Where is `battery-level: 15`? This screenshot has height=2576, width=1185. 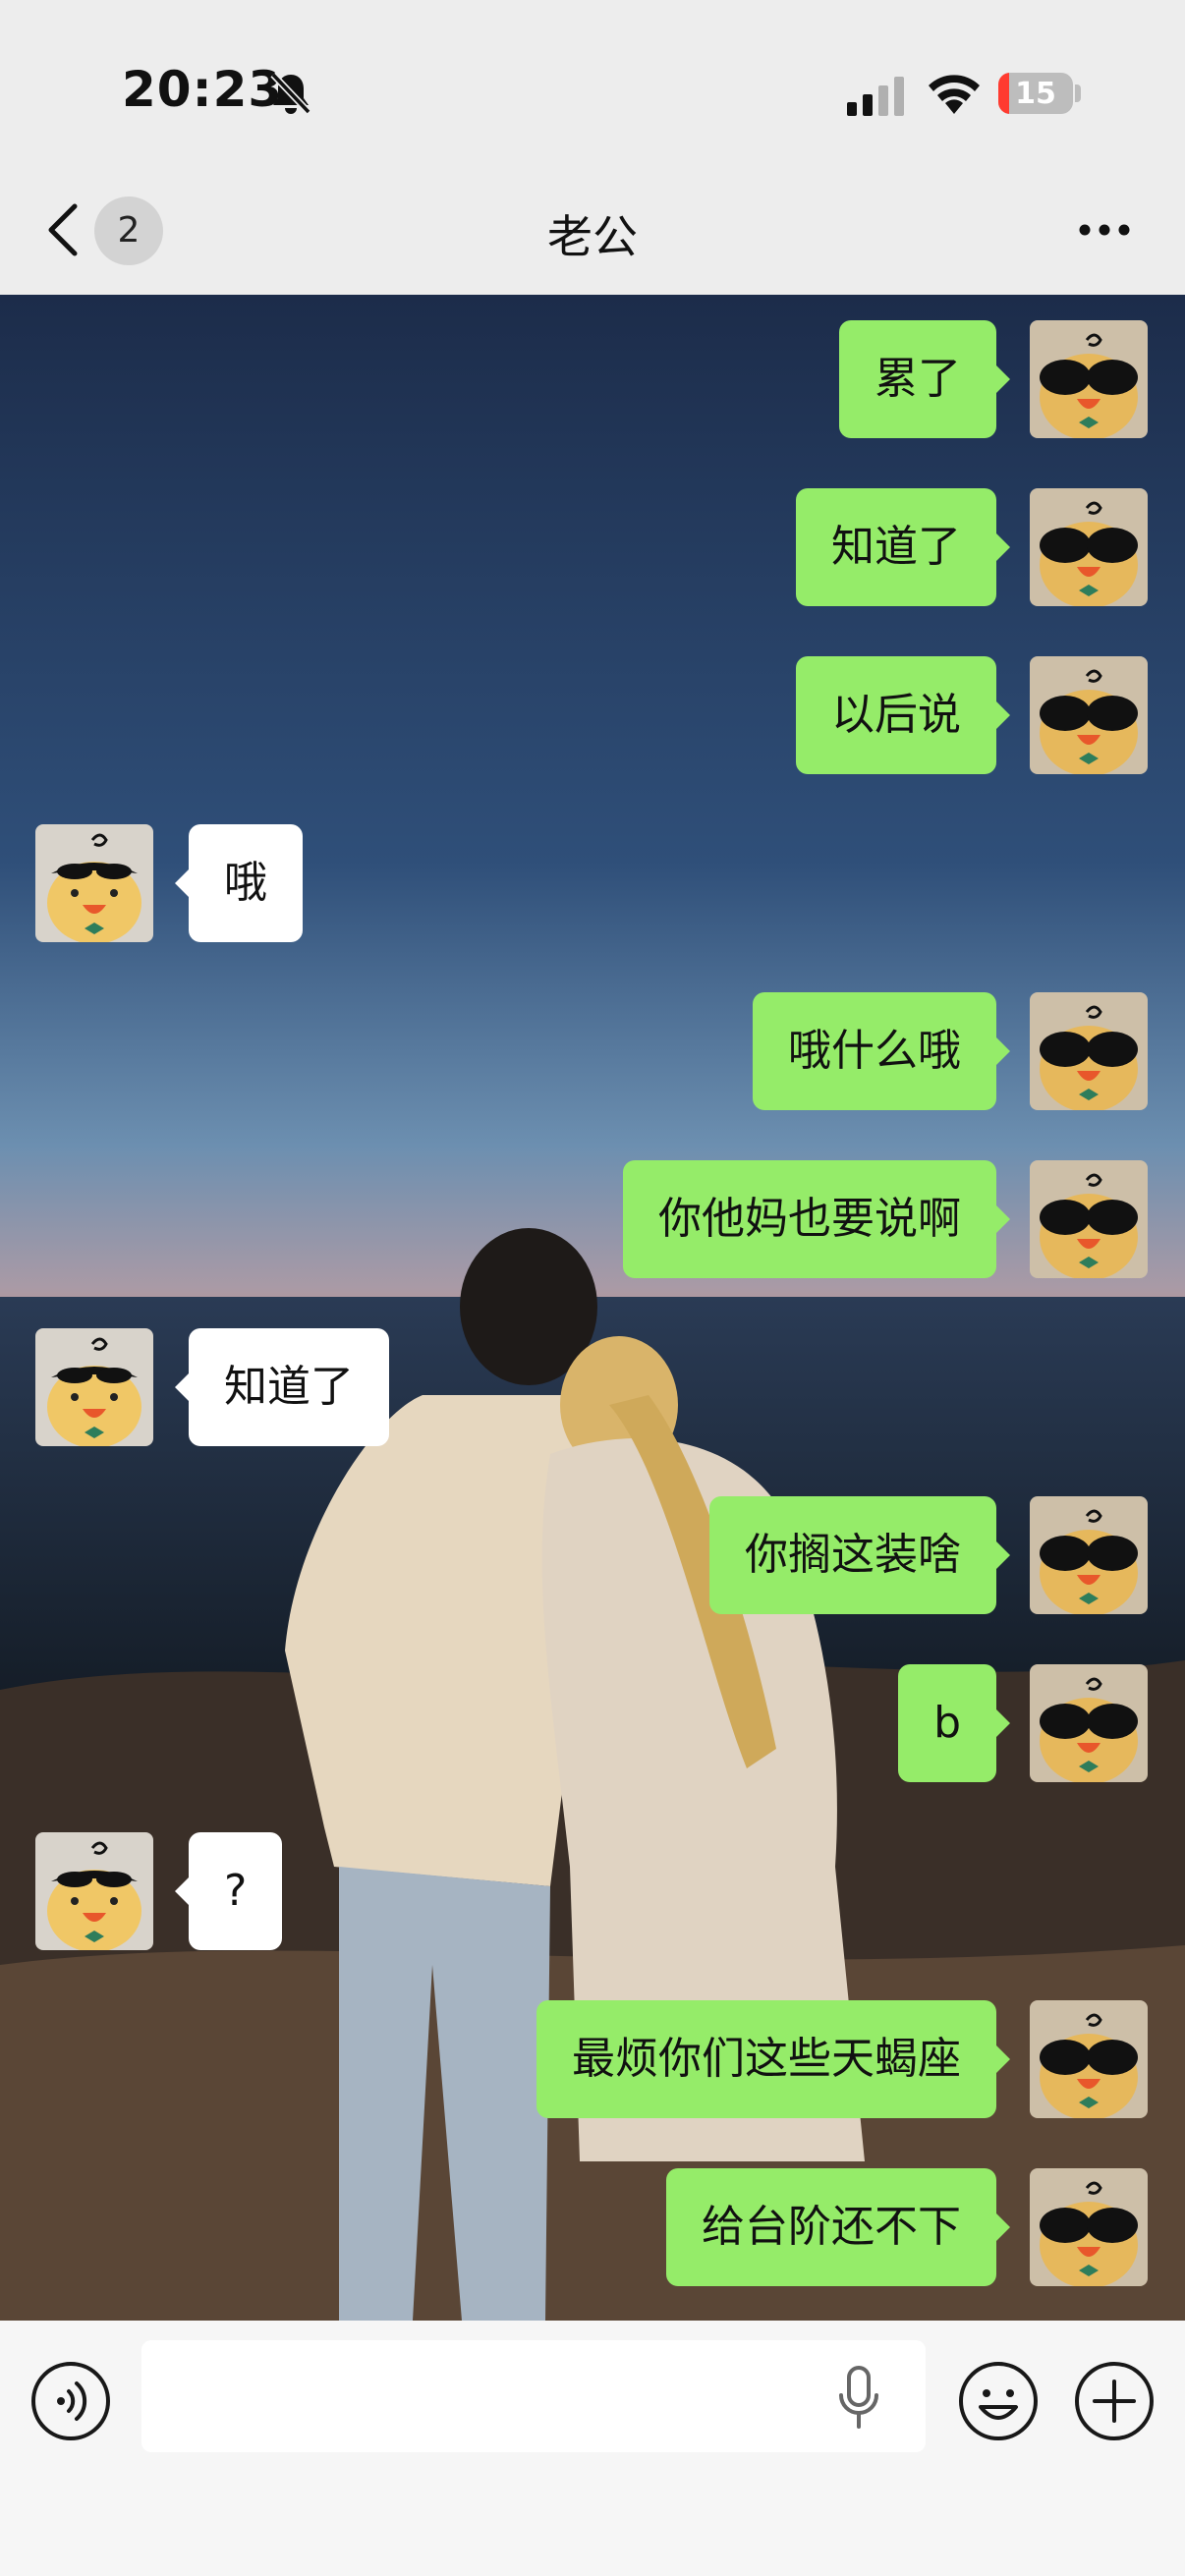 battery-level: 15 is located at coordinates (1035, 94).